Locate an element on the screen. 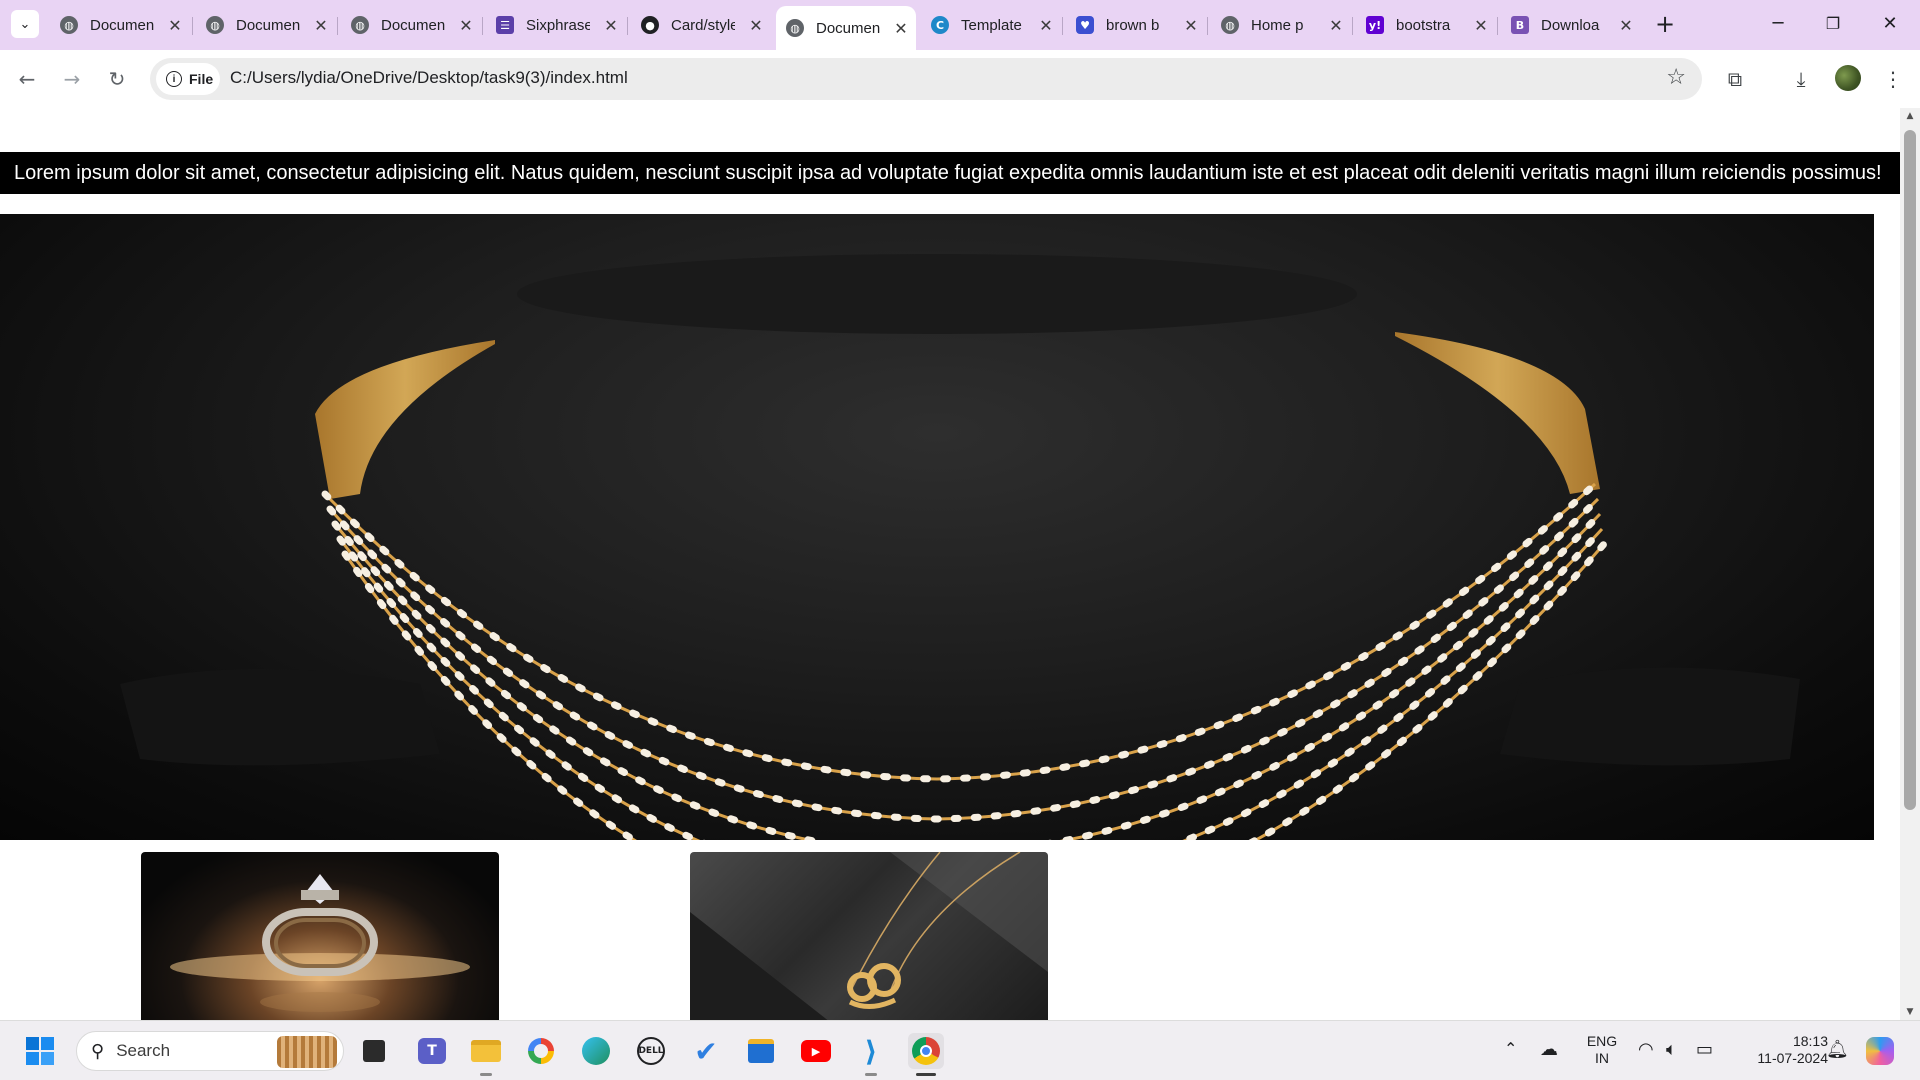 Image resolution: width=1920 pixels, height=1080 pixels. scroll-up-arrow-icon: ▲ is located at coordinates (1910, 116).